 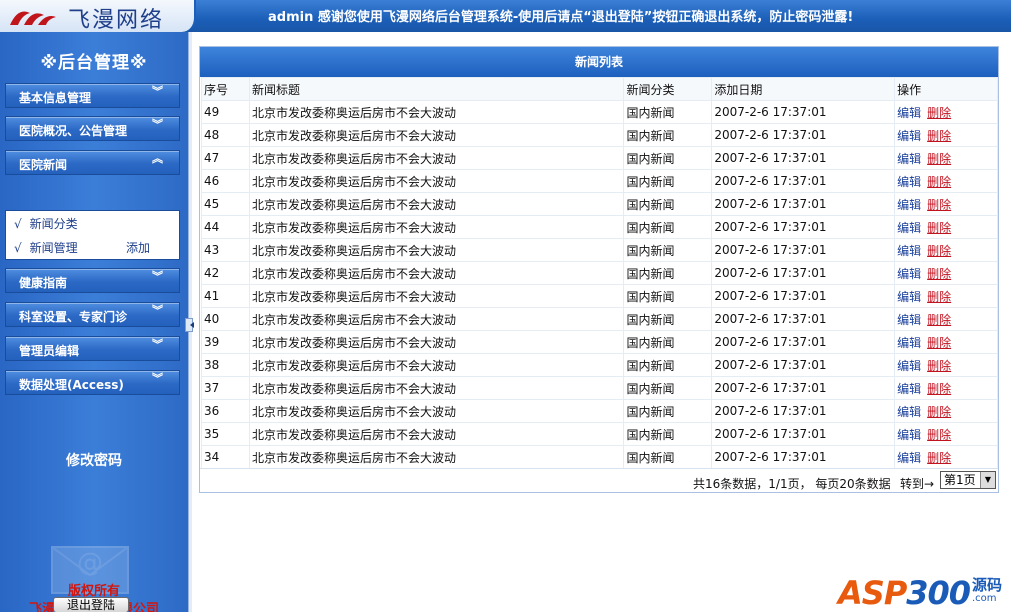 I want to click on page-select-value: 第1页, so click(x=960, y=480).